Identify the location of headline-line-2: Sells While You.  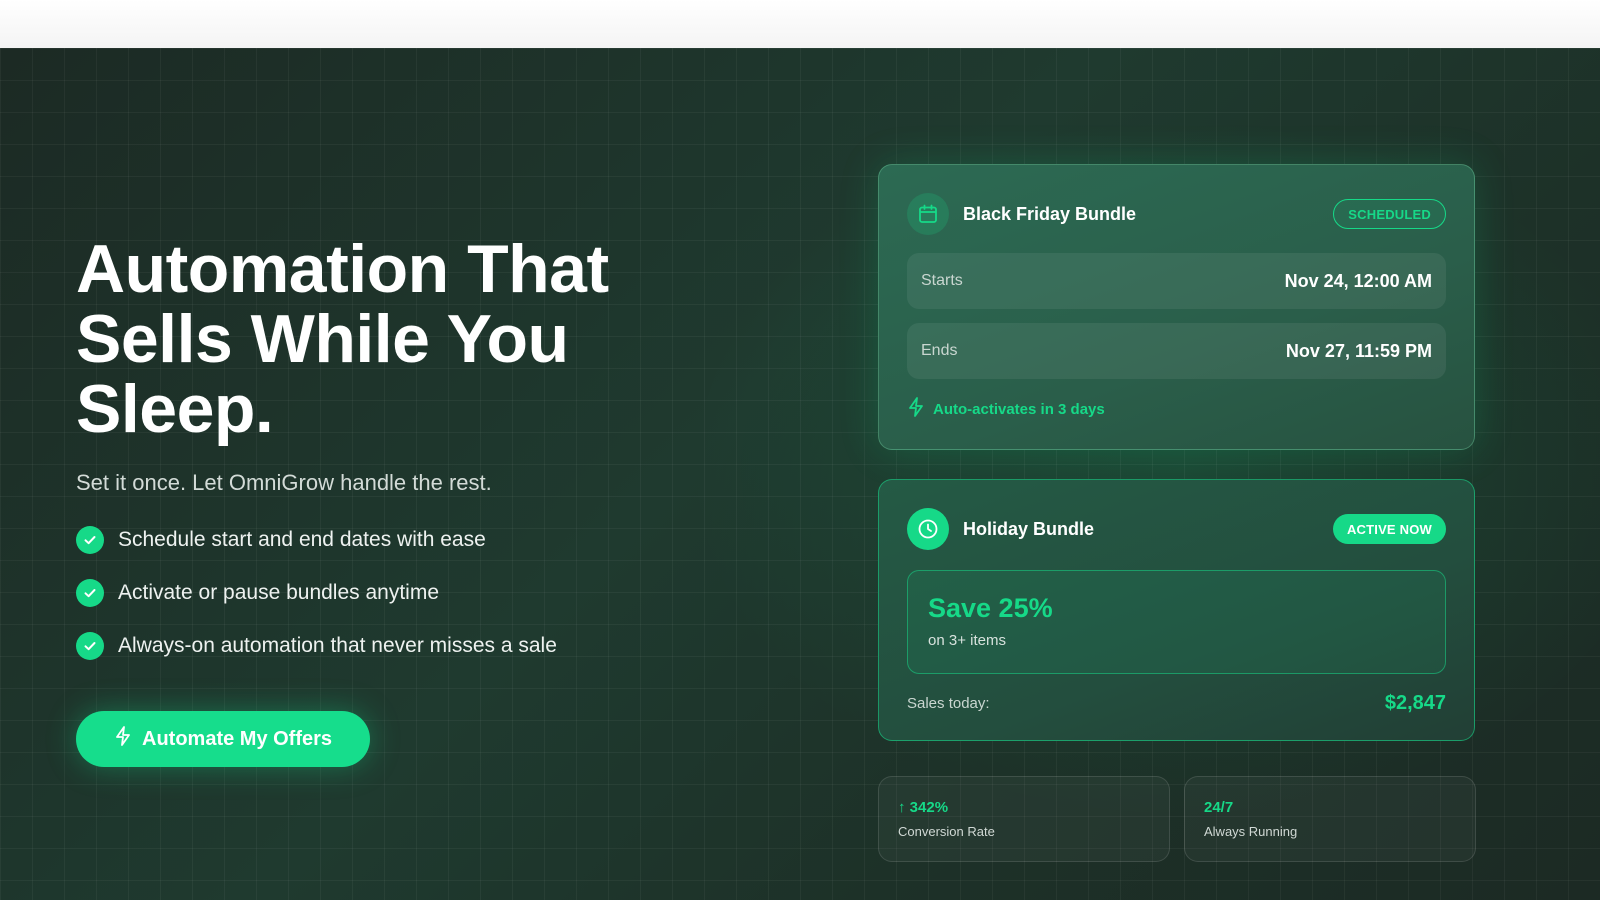
(322, 339).